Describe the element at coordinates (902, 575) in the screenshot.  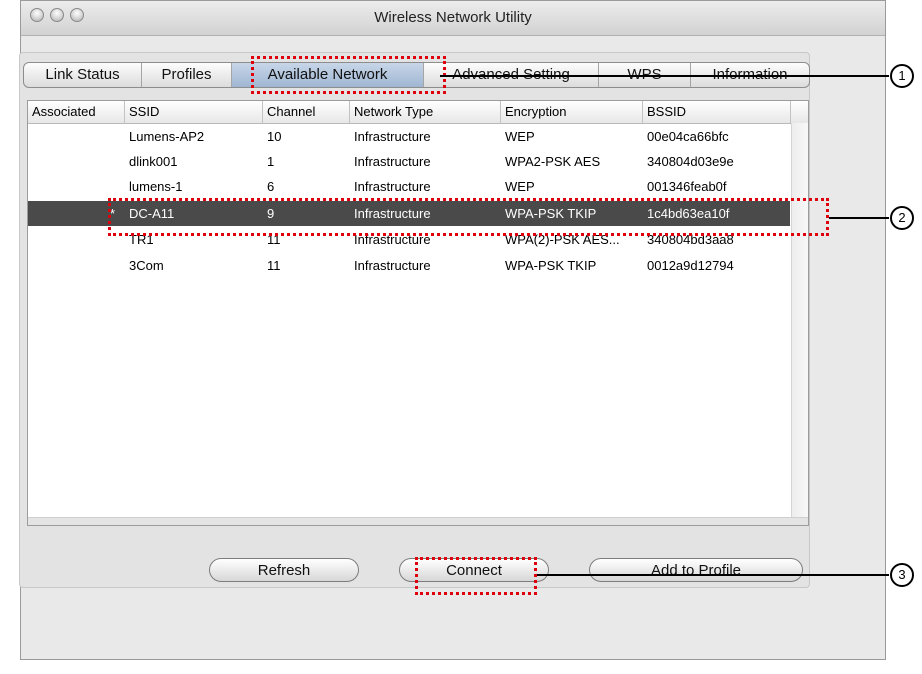
I see `callout-number-badge: 3` at that location.